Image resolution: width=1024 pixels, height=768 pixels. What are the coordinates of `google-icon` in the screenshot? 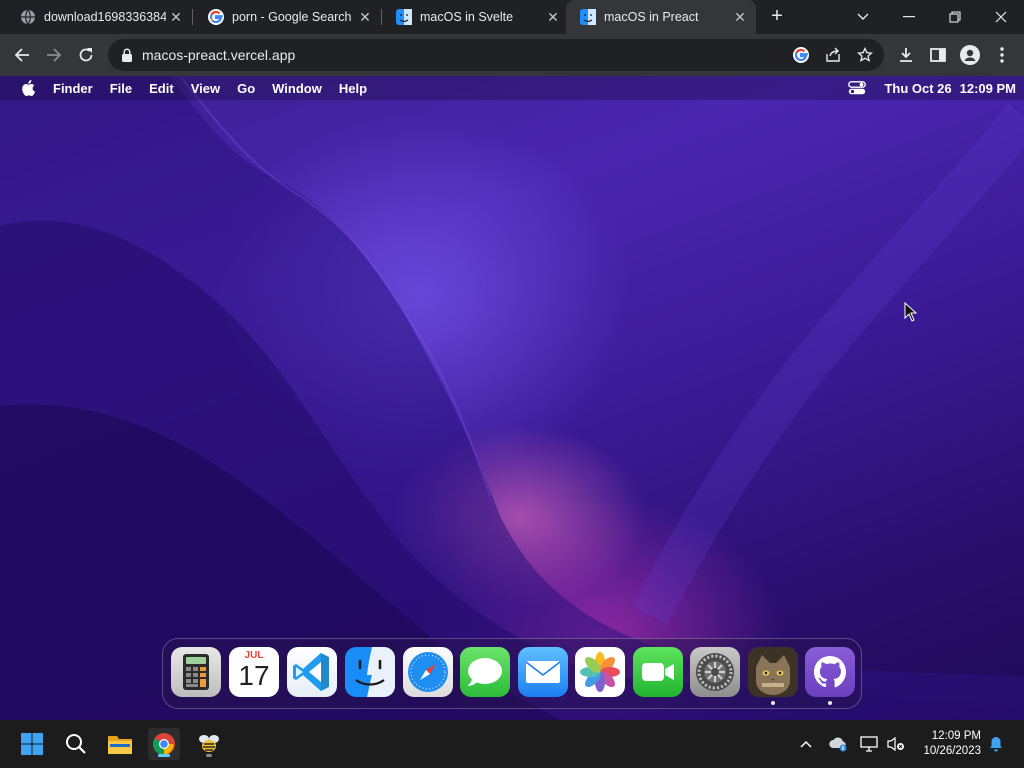 It's located at (216, 17).